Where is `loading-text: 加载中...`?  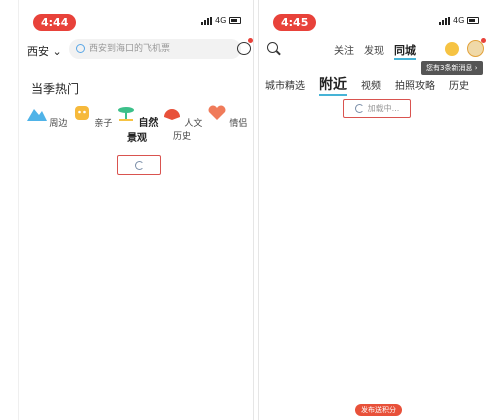 loading-text: 加载中... is located at coordinates (383, 108).